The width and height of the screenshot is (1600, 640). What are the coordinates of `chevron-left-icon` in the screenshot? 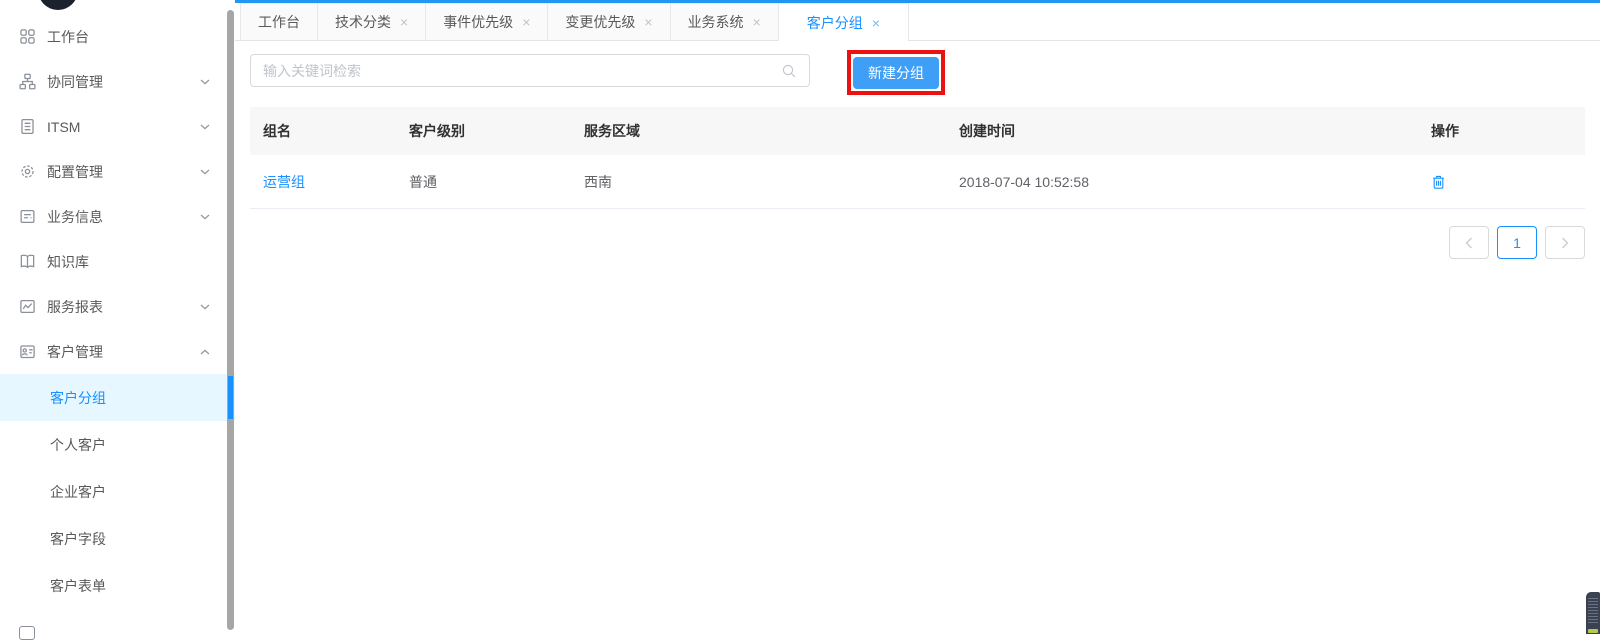 It's located at (1469, 243).